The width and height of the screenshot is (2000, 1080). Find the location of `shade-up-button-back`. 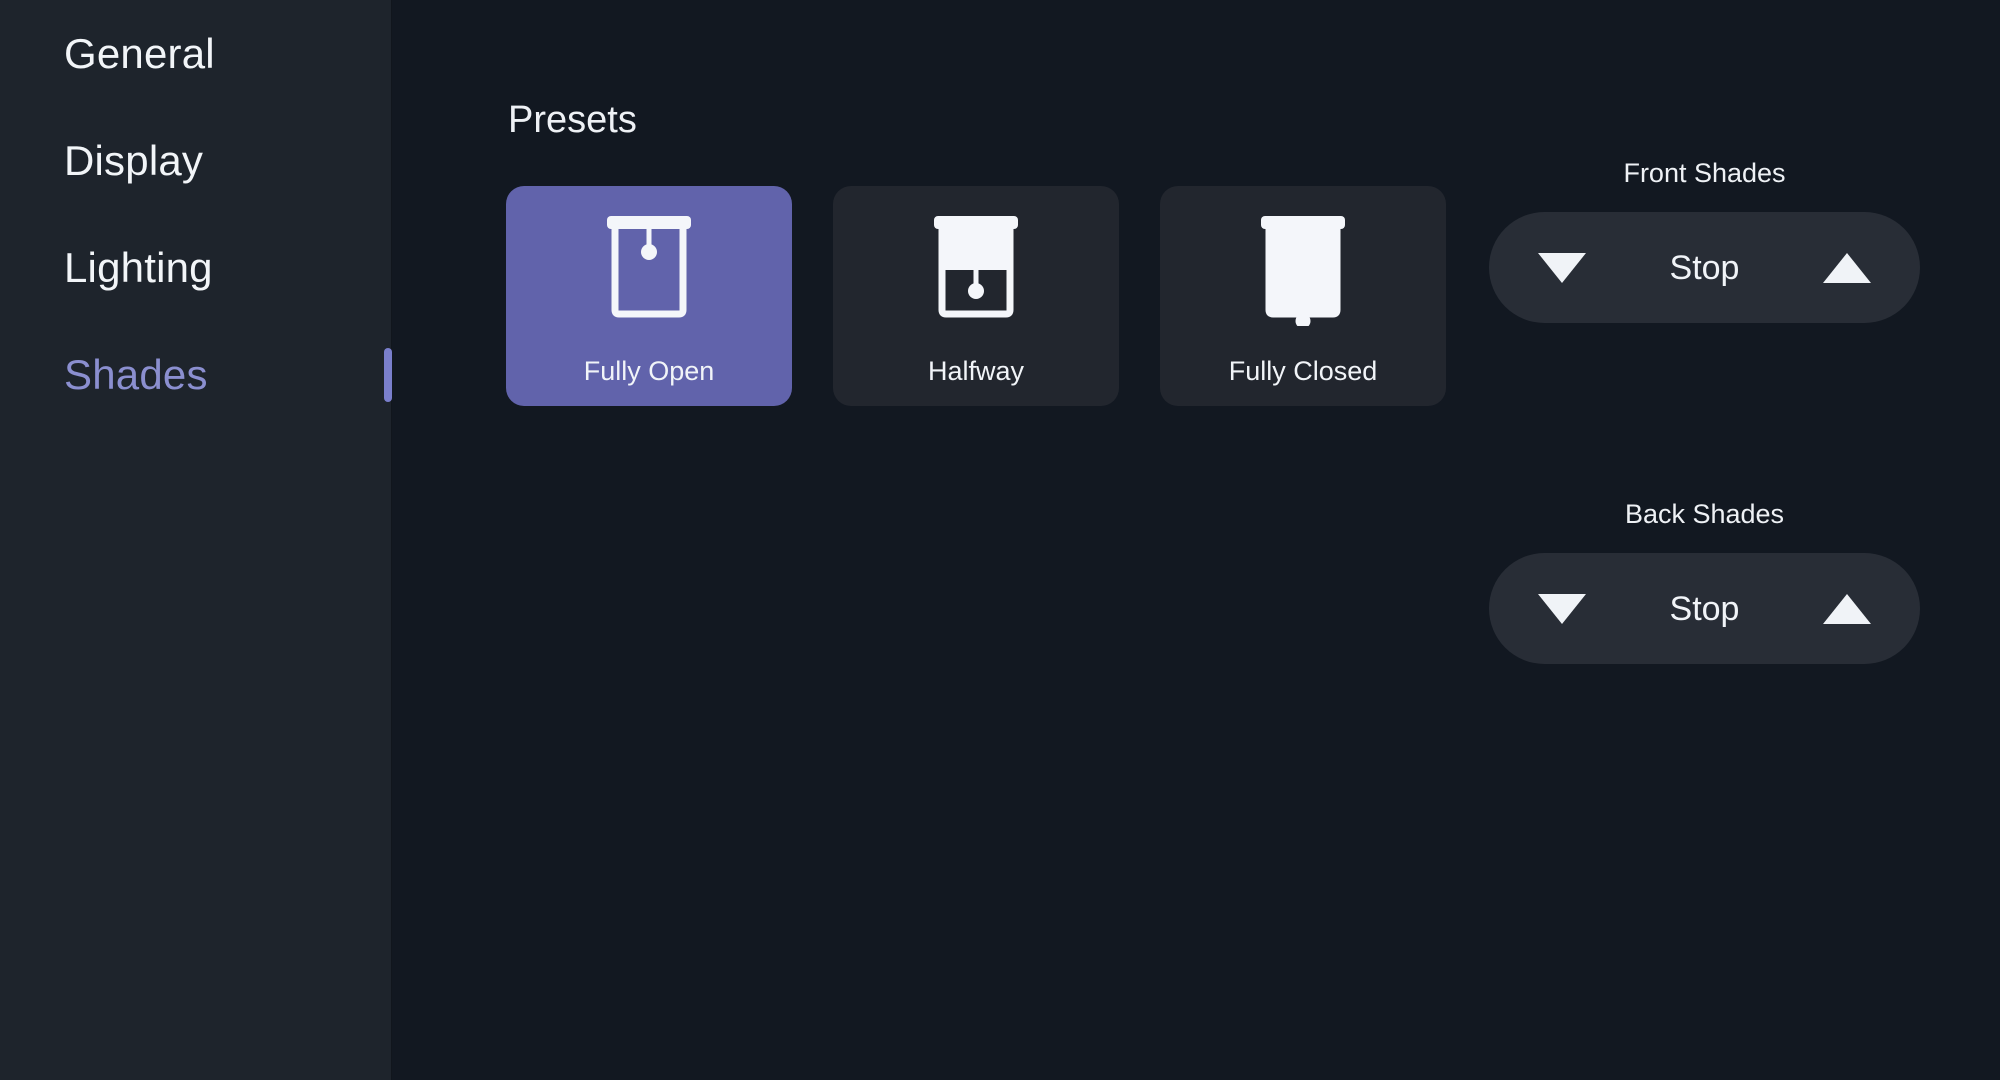

shade-up-button-back is located at coordinates (1847, 609).